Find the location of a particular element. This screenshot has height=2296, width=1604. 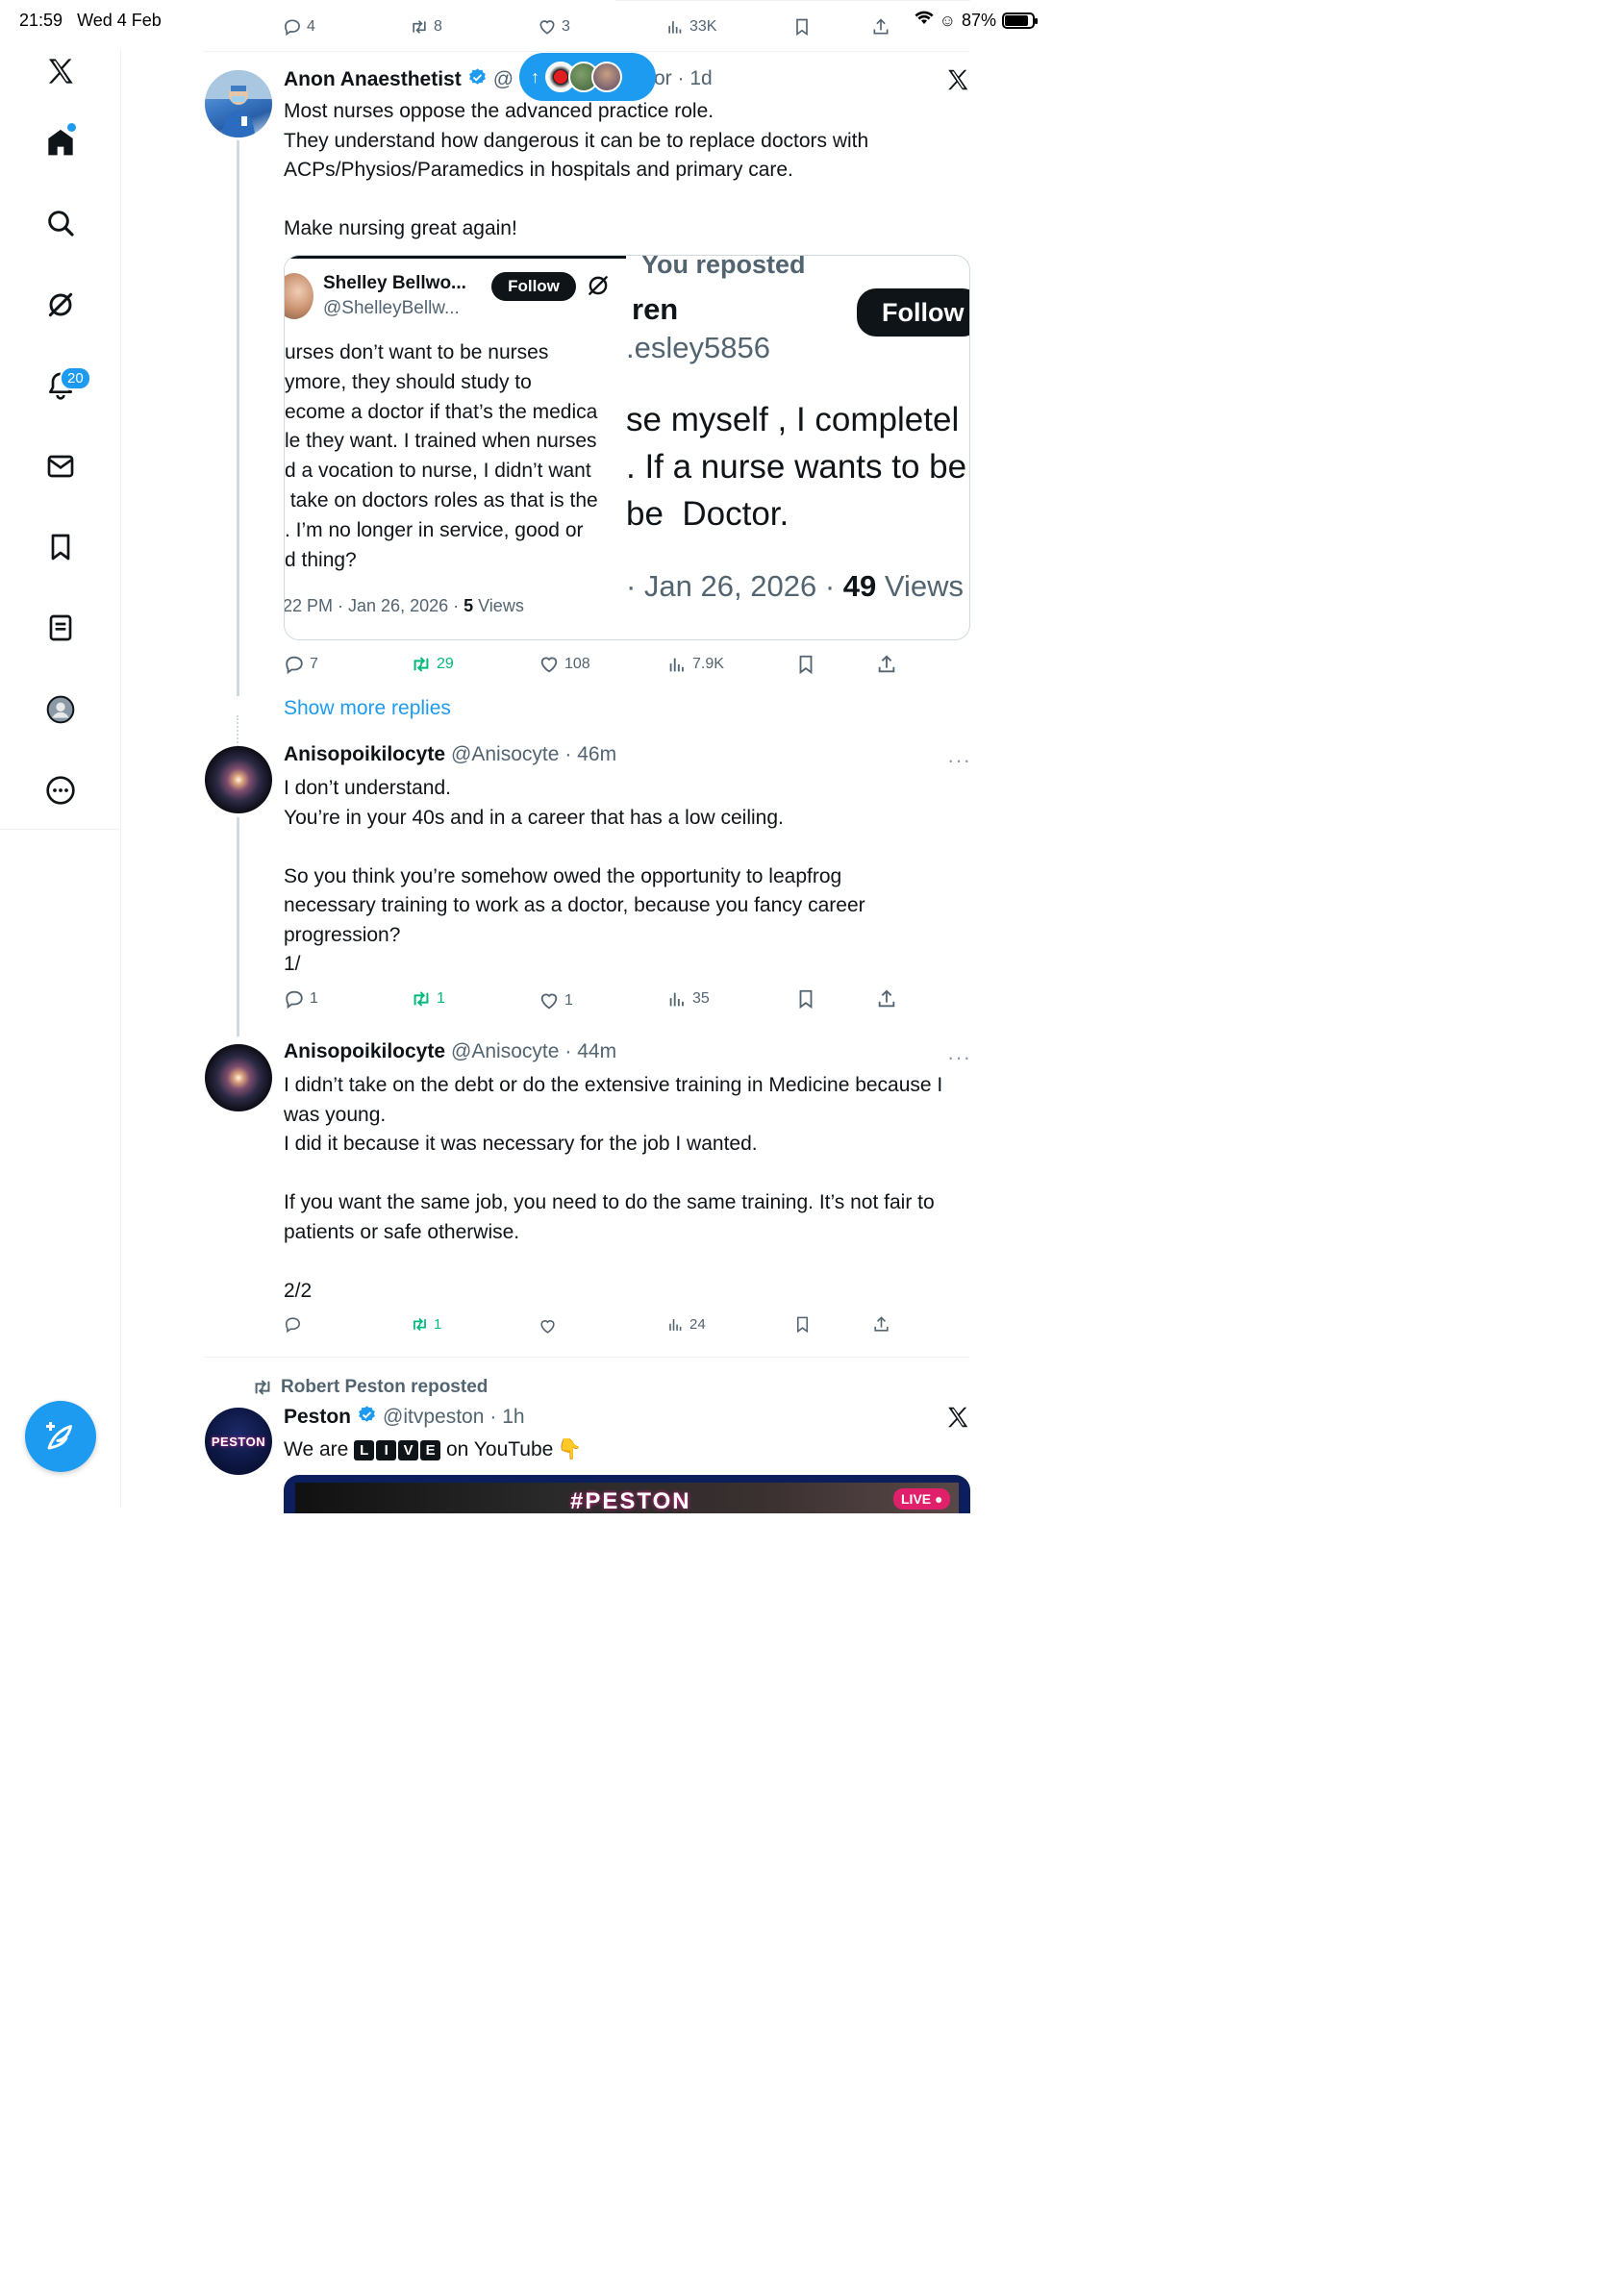

bookmarks-icon is located at coordinates (61, 547).